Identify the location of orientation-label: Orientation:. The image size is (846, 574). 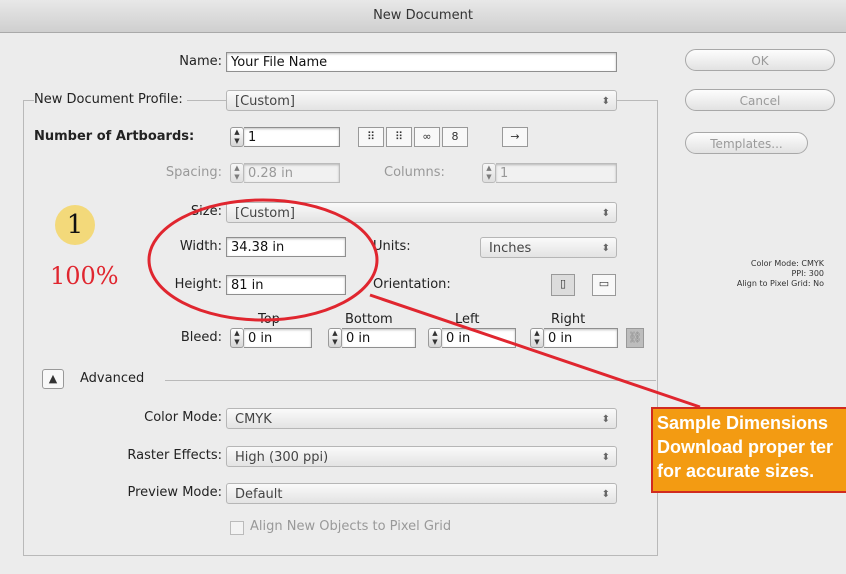
(412, 284).